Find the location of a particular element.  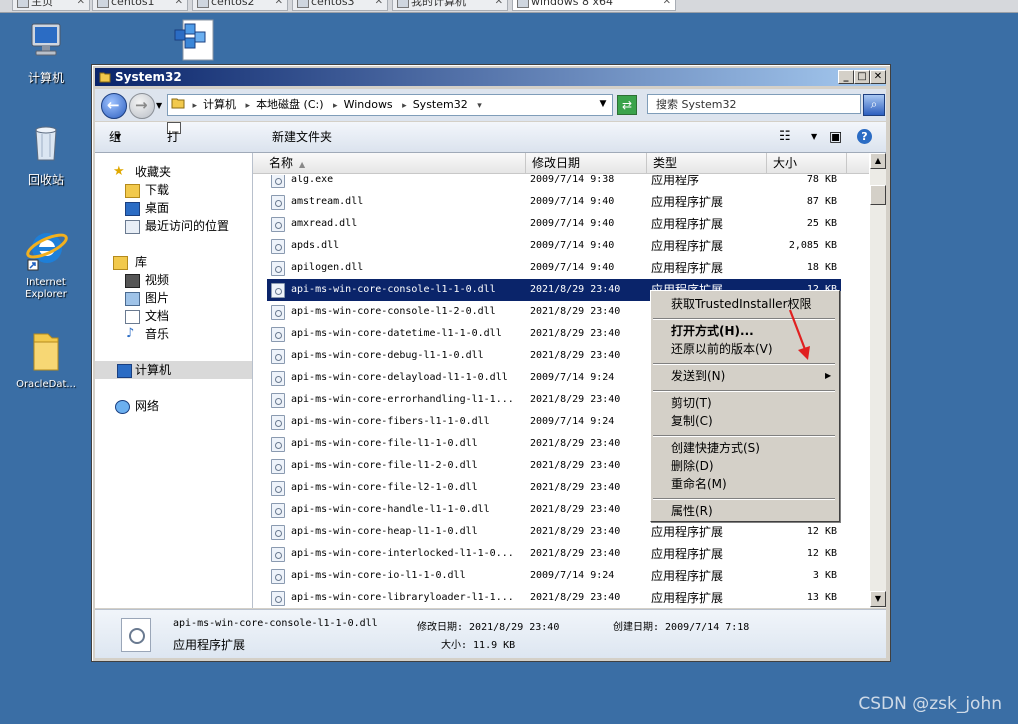

file-date: 2009/7/14 9:24 is located at coordinates (572, 575).